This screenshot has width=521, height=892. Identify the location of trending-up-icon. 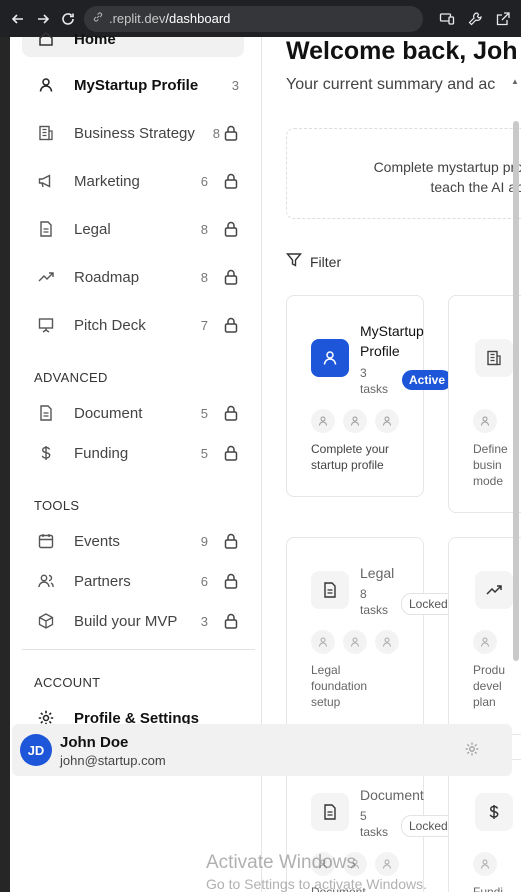
(46, 277).